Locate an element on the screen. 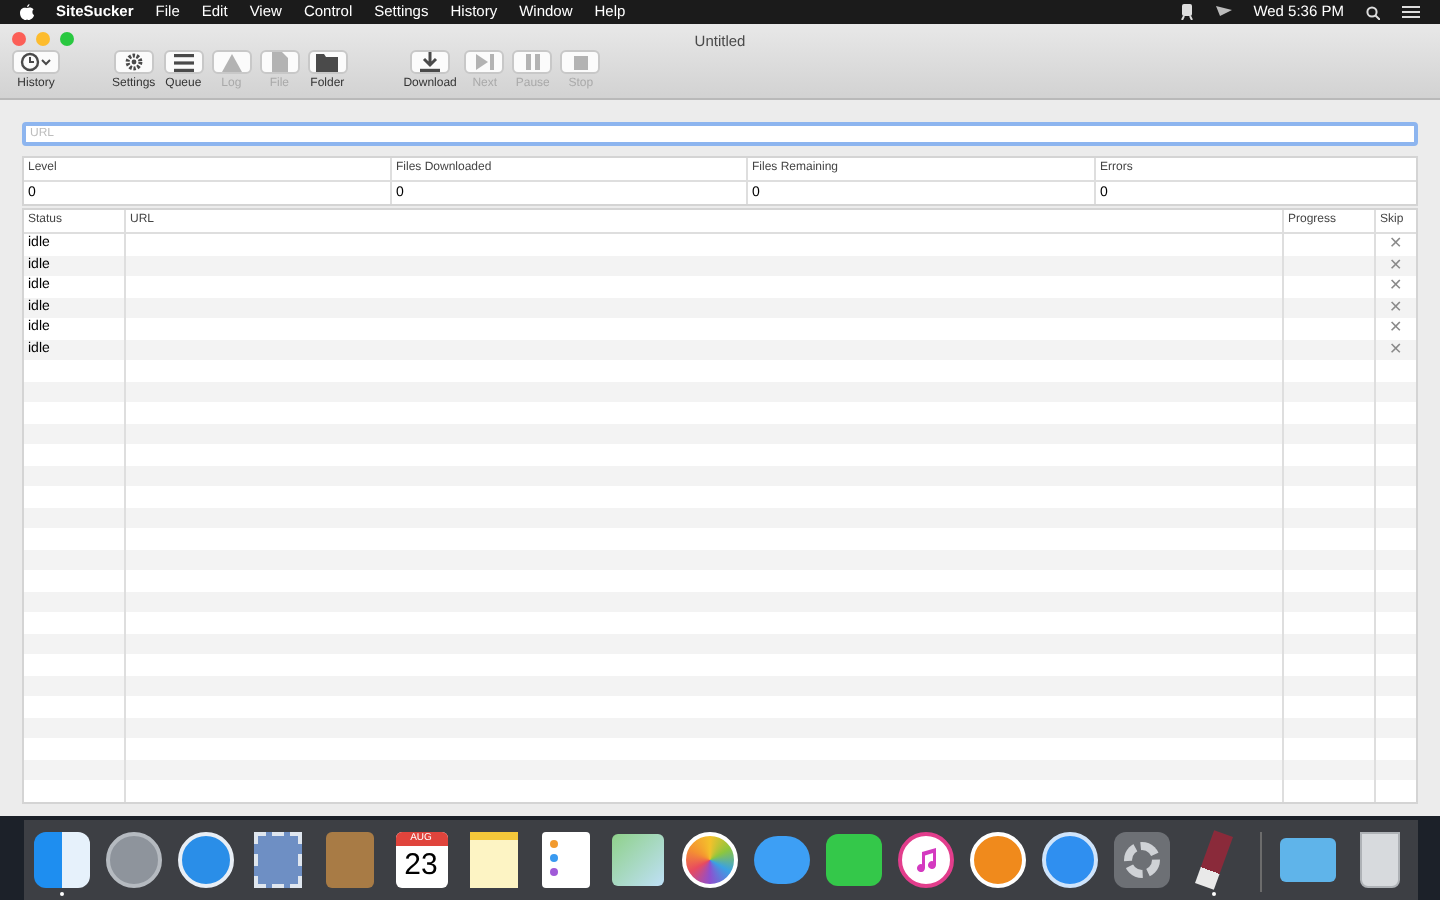  menu-icon is located at coordinates (1411, 12).